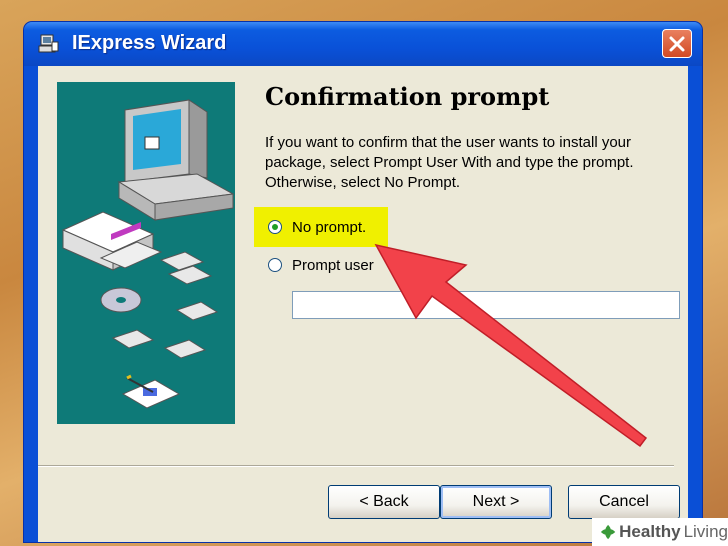 The width and height of the screenshot is (728, 546). I want to click on radio-selected-dot, so click(275, 227).